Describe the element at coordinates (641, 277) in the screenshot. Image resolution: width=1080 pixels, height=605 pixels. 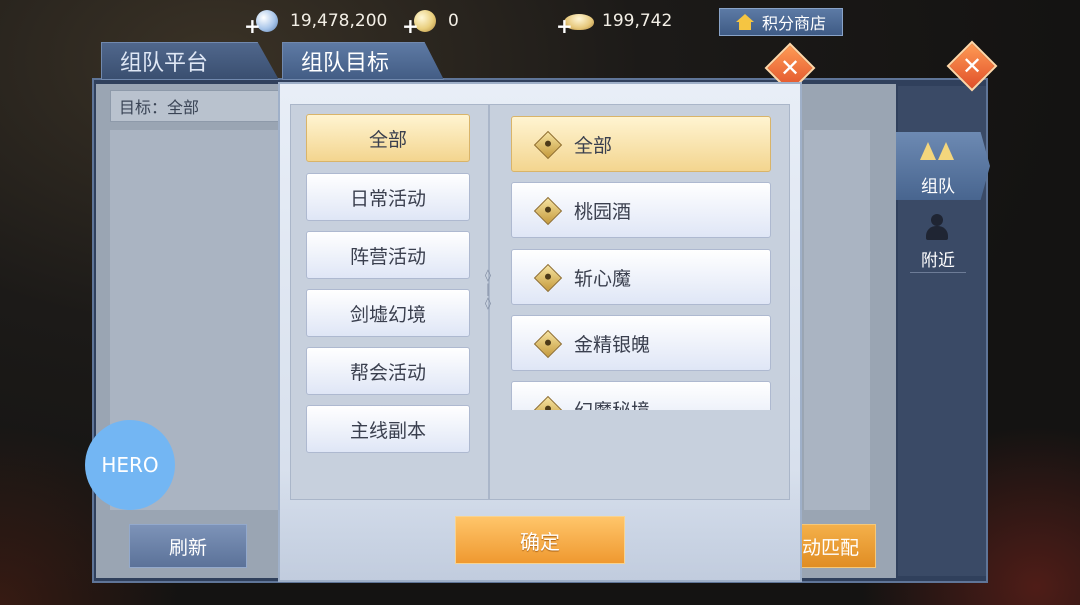
I see `sub-item-zhanxinmo: 斩心魔` at that location.